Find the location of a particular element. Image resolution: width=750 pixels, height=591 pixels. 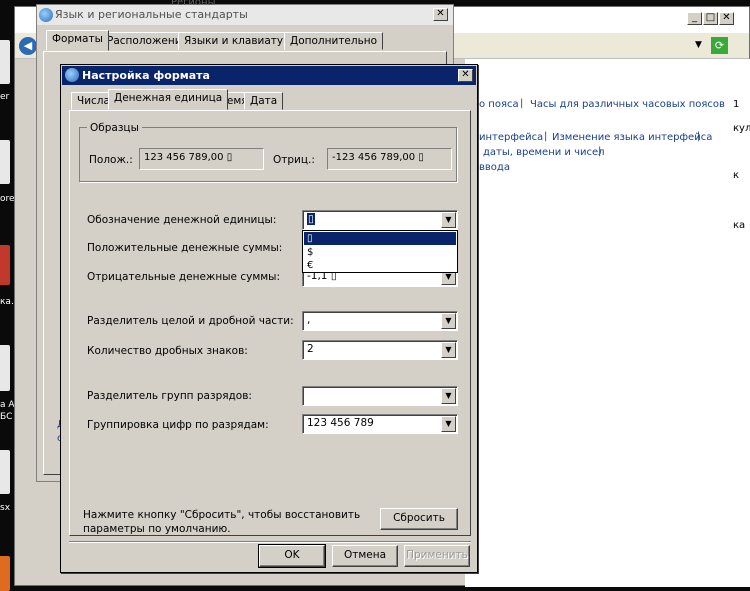

reset-button: Сбросить is located at coordinates (419, 519).